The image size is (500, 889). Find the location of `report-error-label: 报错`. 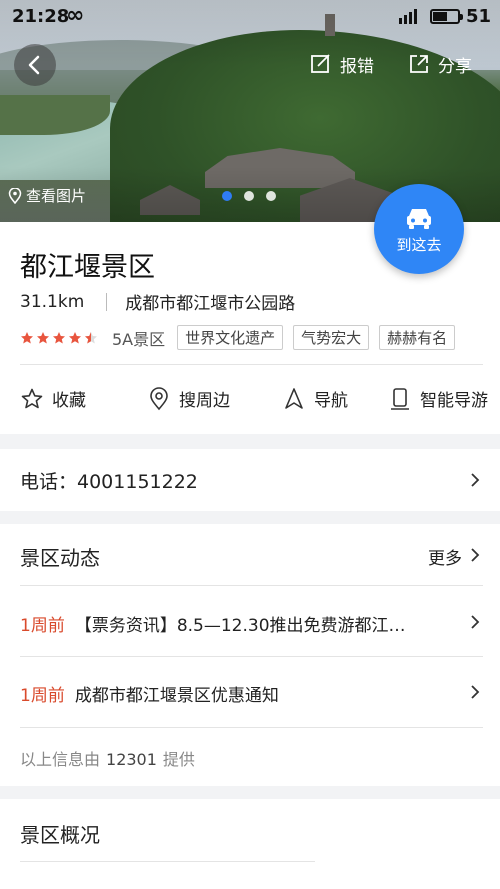

report-error-label: 报错 is located at coordinates (357, 66).